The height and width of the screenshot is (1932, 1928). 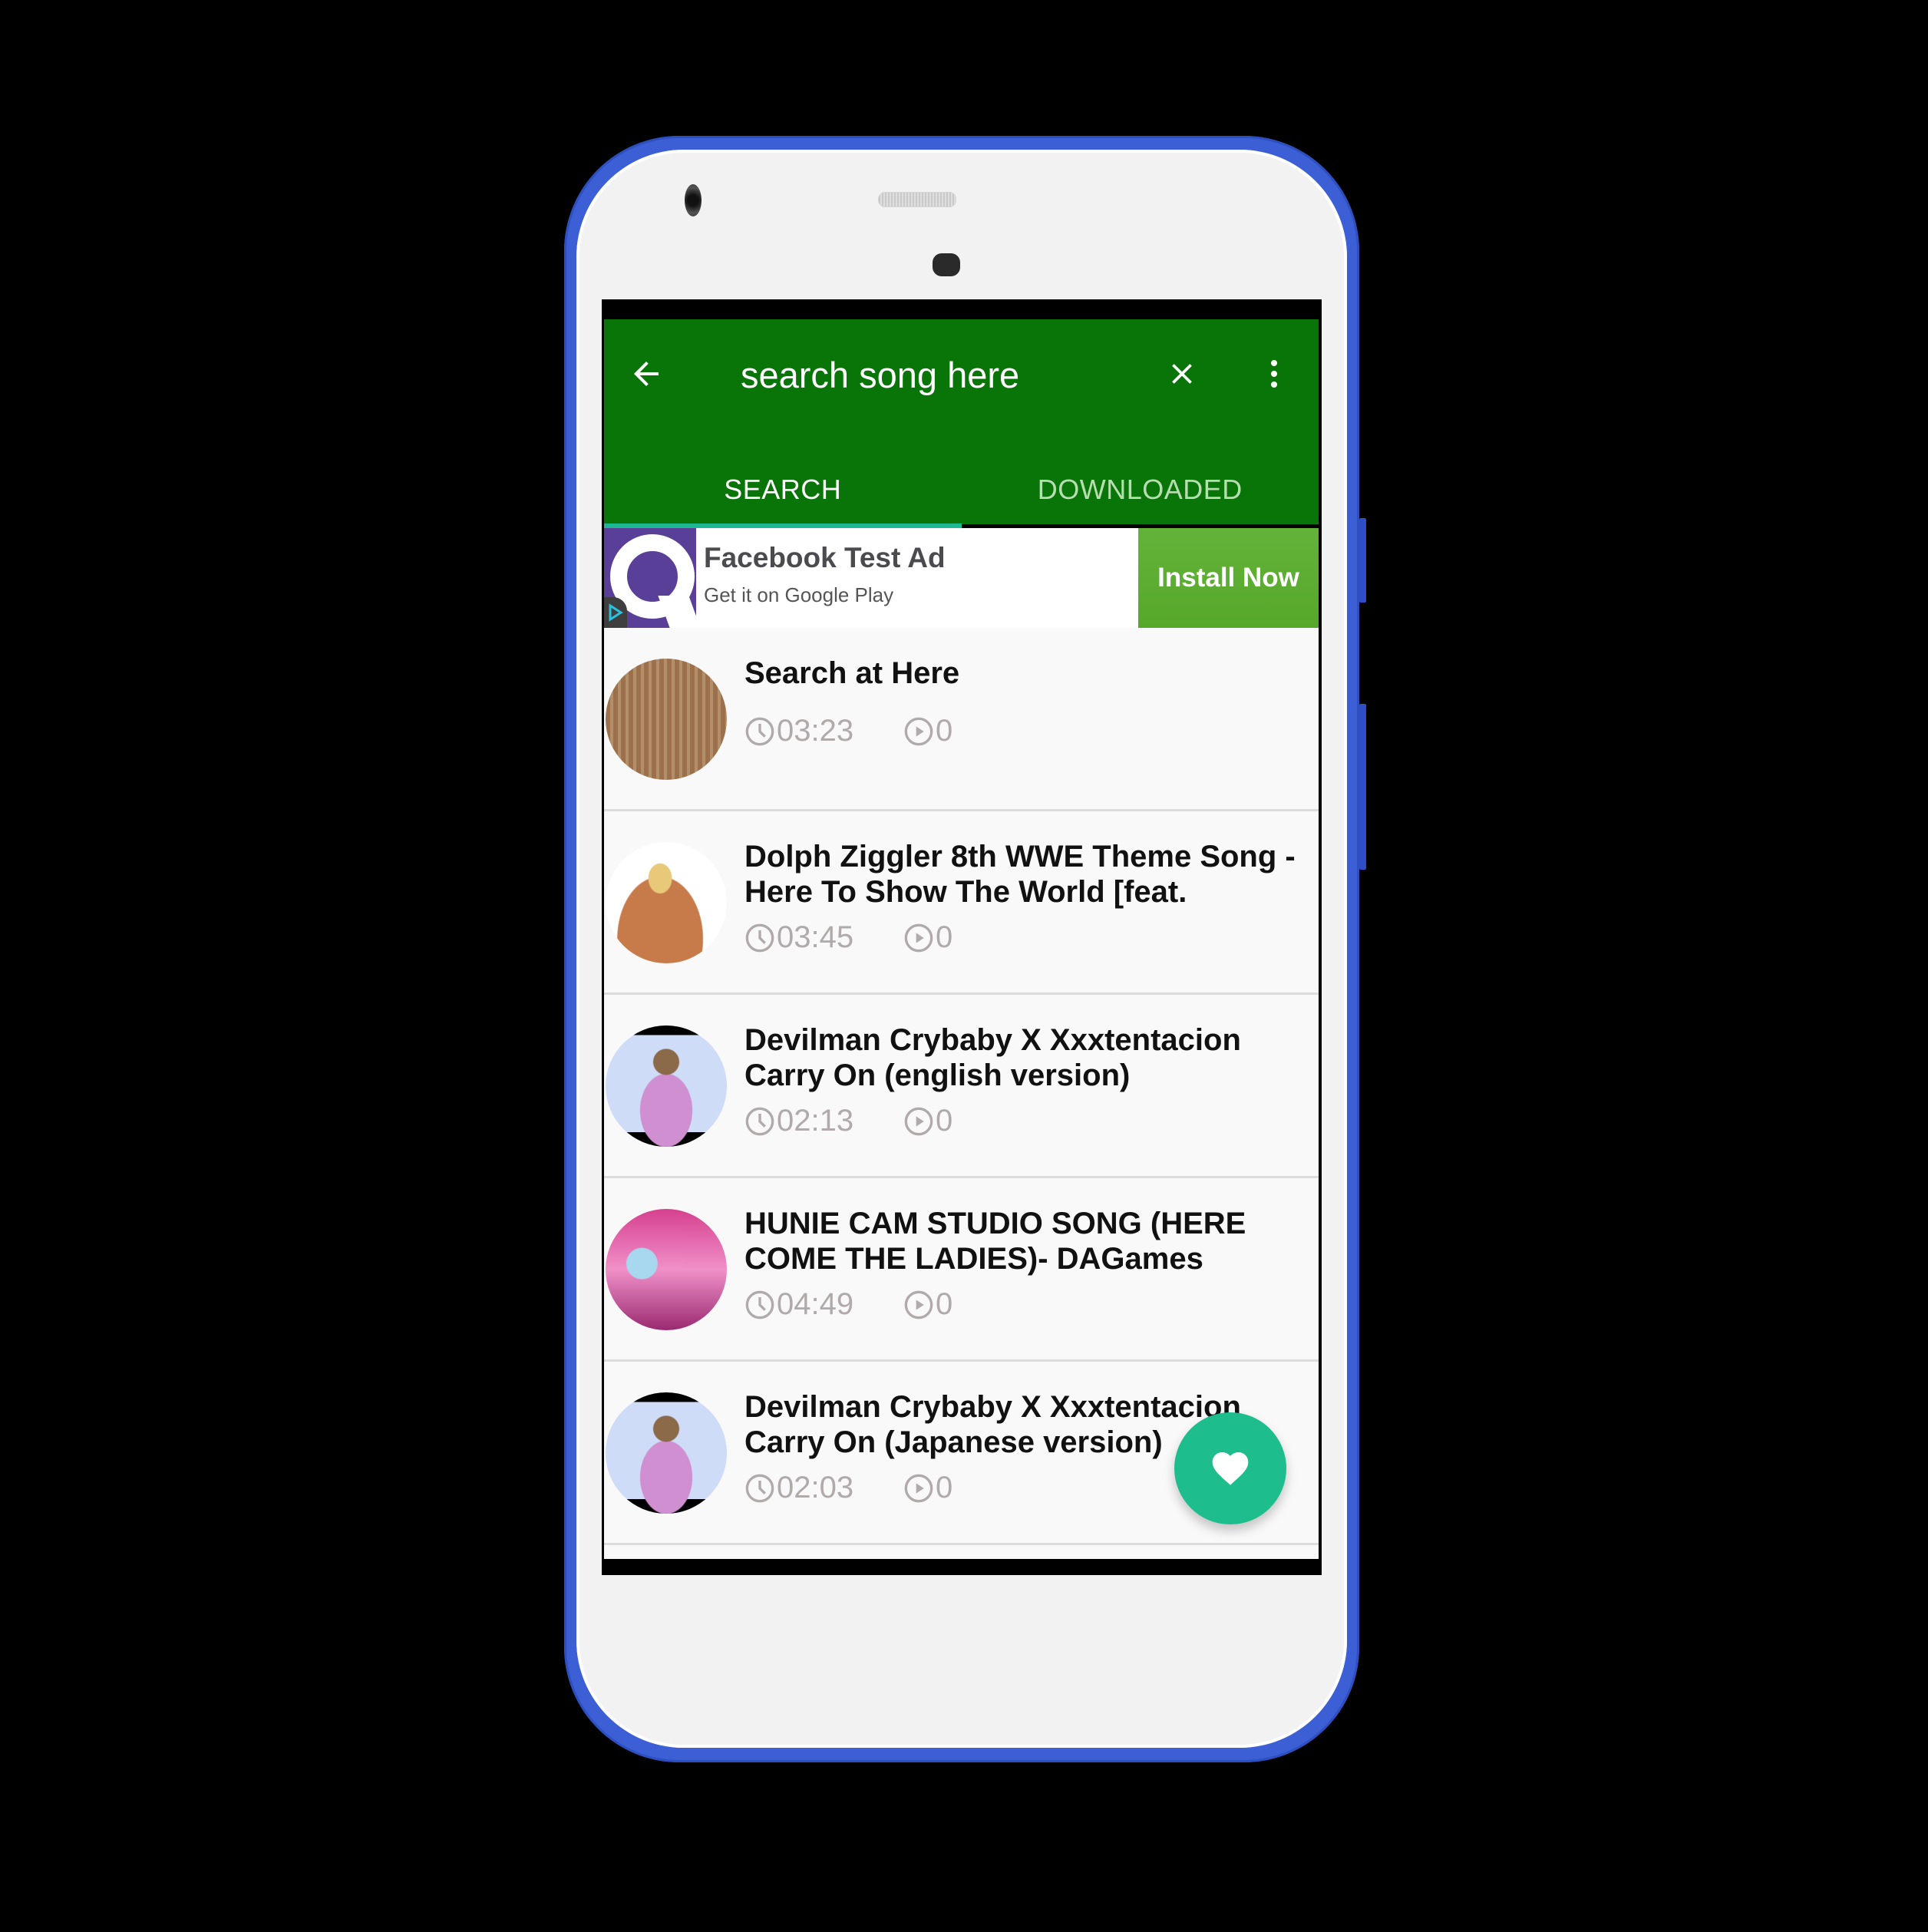 I want to click on song-meta: 04:49 0, so click(x=848, y=1304).